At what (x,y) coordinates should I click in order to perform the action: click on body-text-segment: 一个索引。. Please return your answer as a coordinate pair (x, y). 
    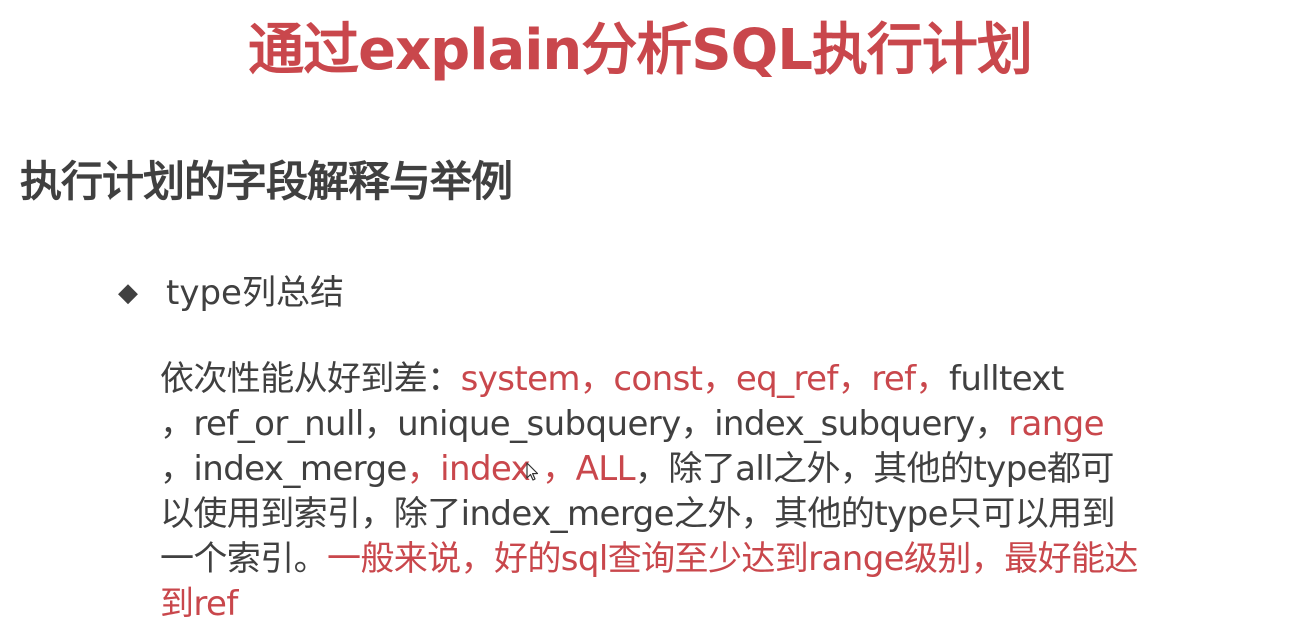
    Looking at the image, I should click on (244, 559).